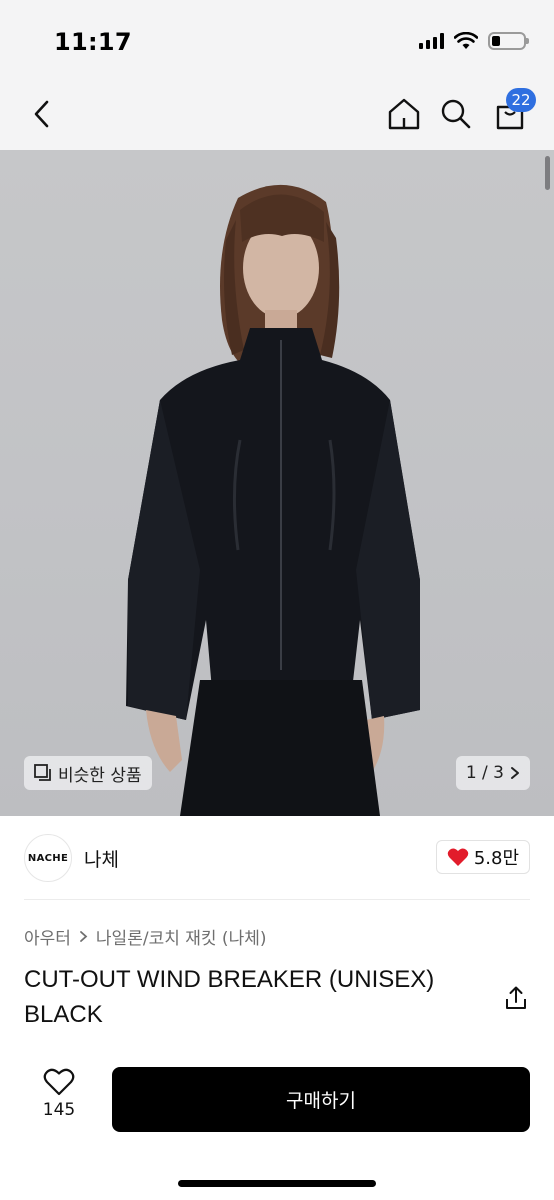 This screenshot has height=1200, width=554. I want to click on heart-outline-icon, so click(59, 1082).